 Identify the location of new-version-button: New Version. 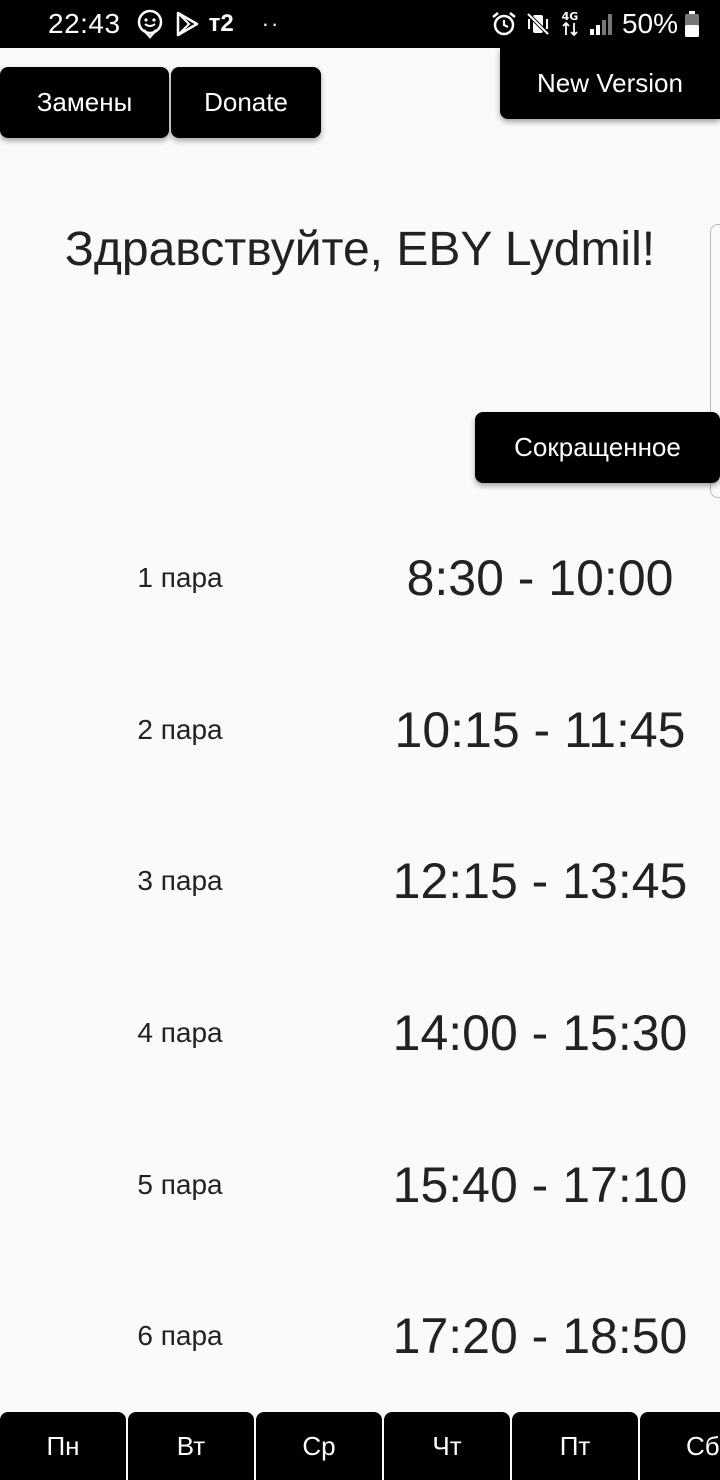
(610, 83).